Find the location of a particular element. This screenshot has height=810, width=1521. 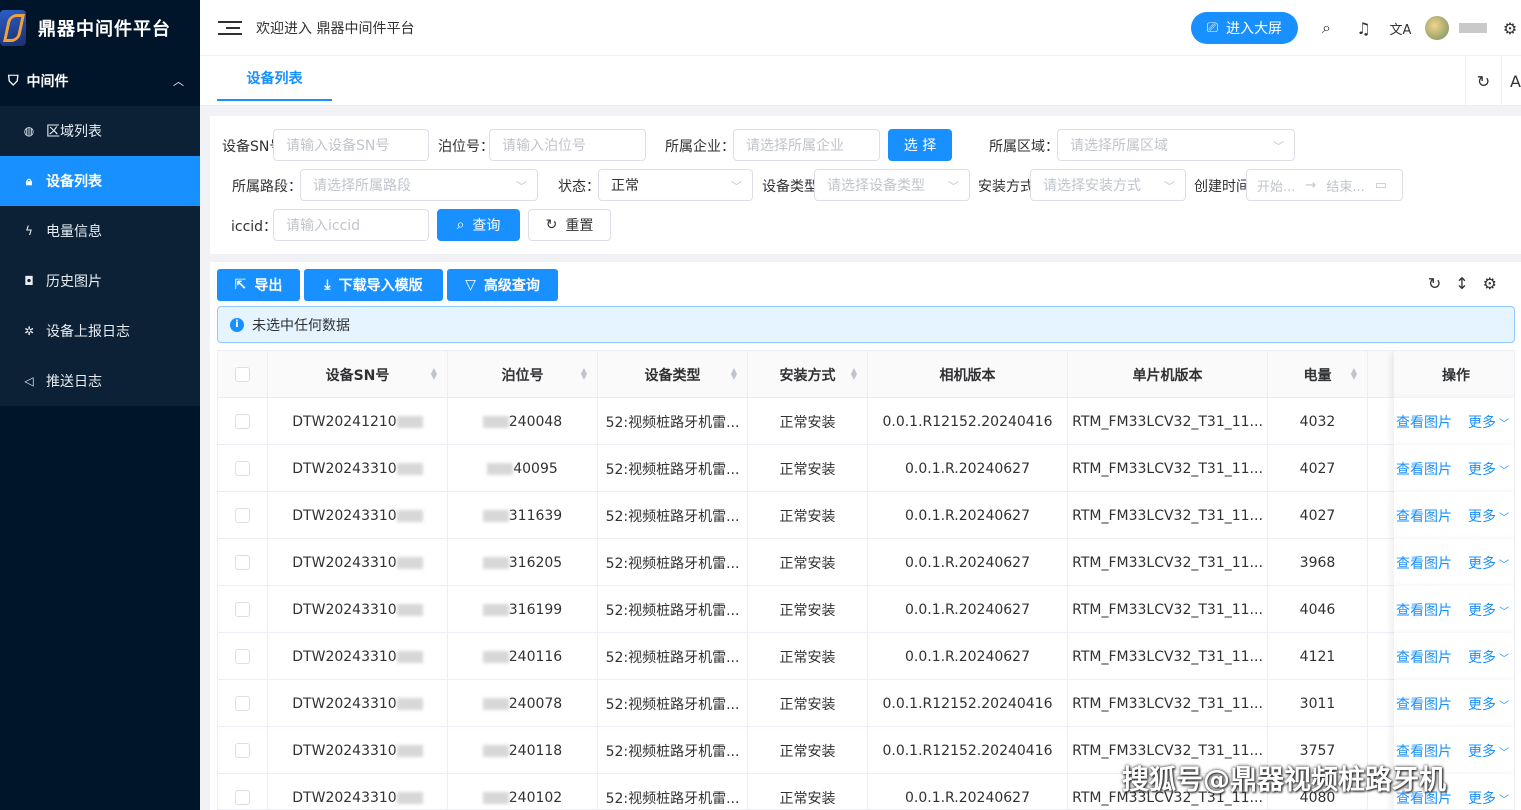

bug-icon: ✲ is located at coordinates (29, 331).